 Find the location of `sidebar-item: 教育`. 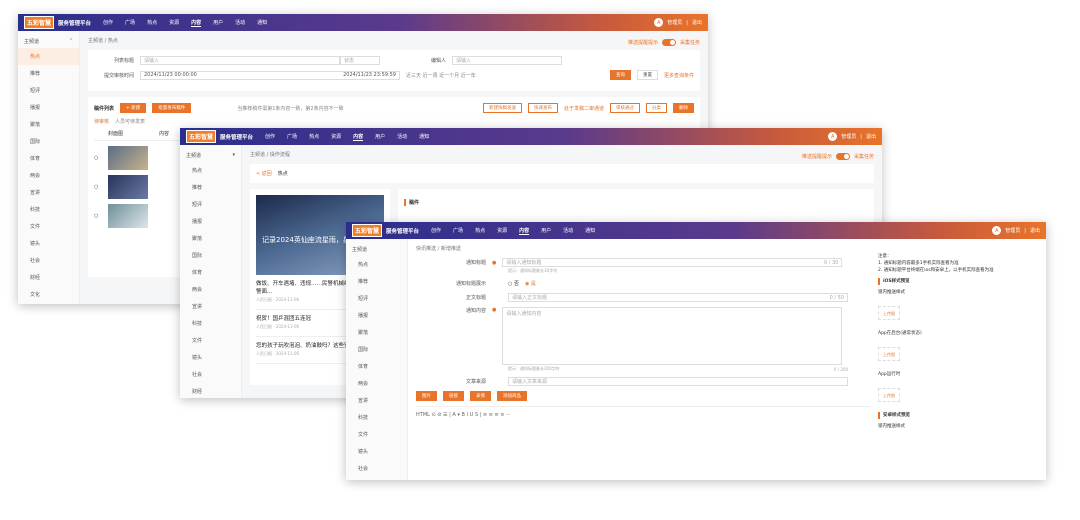

sidebar-item: 教育 is located at coordinates (48, 303).